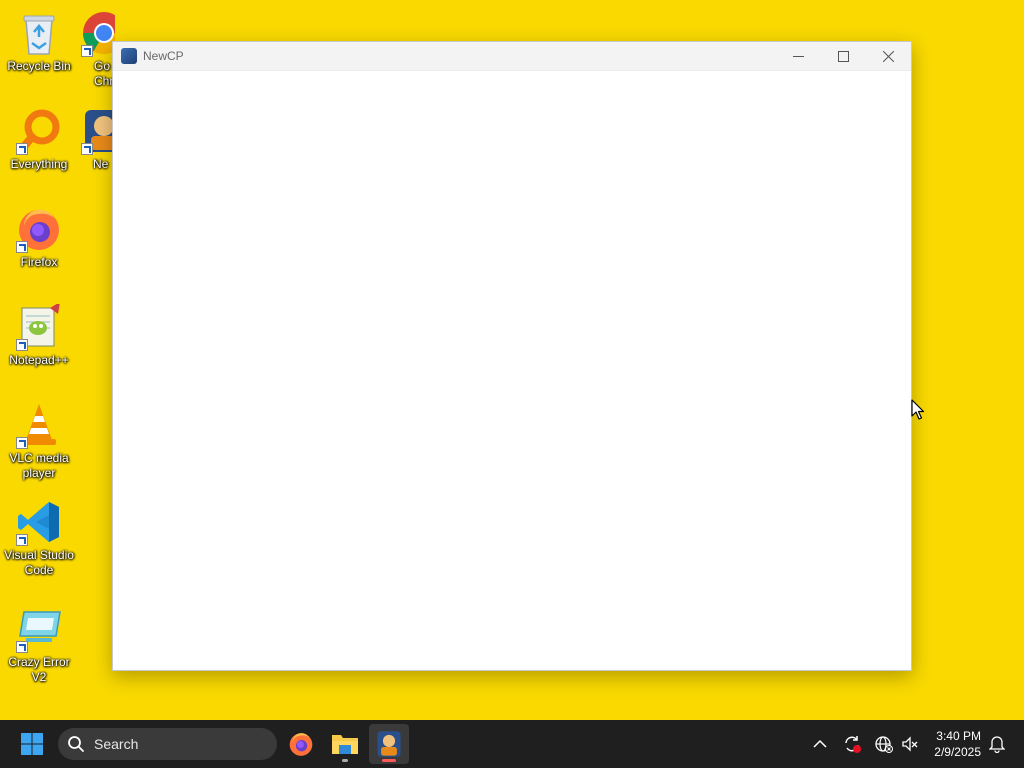 The height and width of the screenshot is (768, 1024). What do you see at coordinates (129, 56) in the screenshot?
I see `app-icon` at bounding box center [129, 56].